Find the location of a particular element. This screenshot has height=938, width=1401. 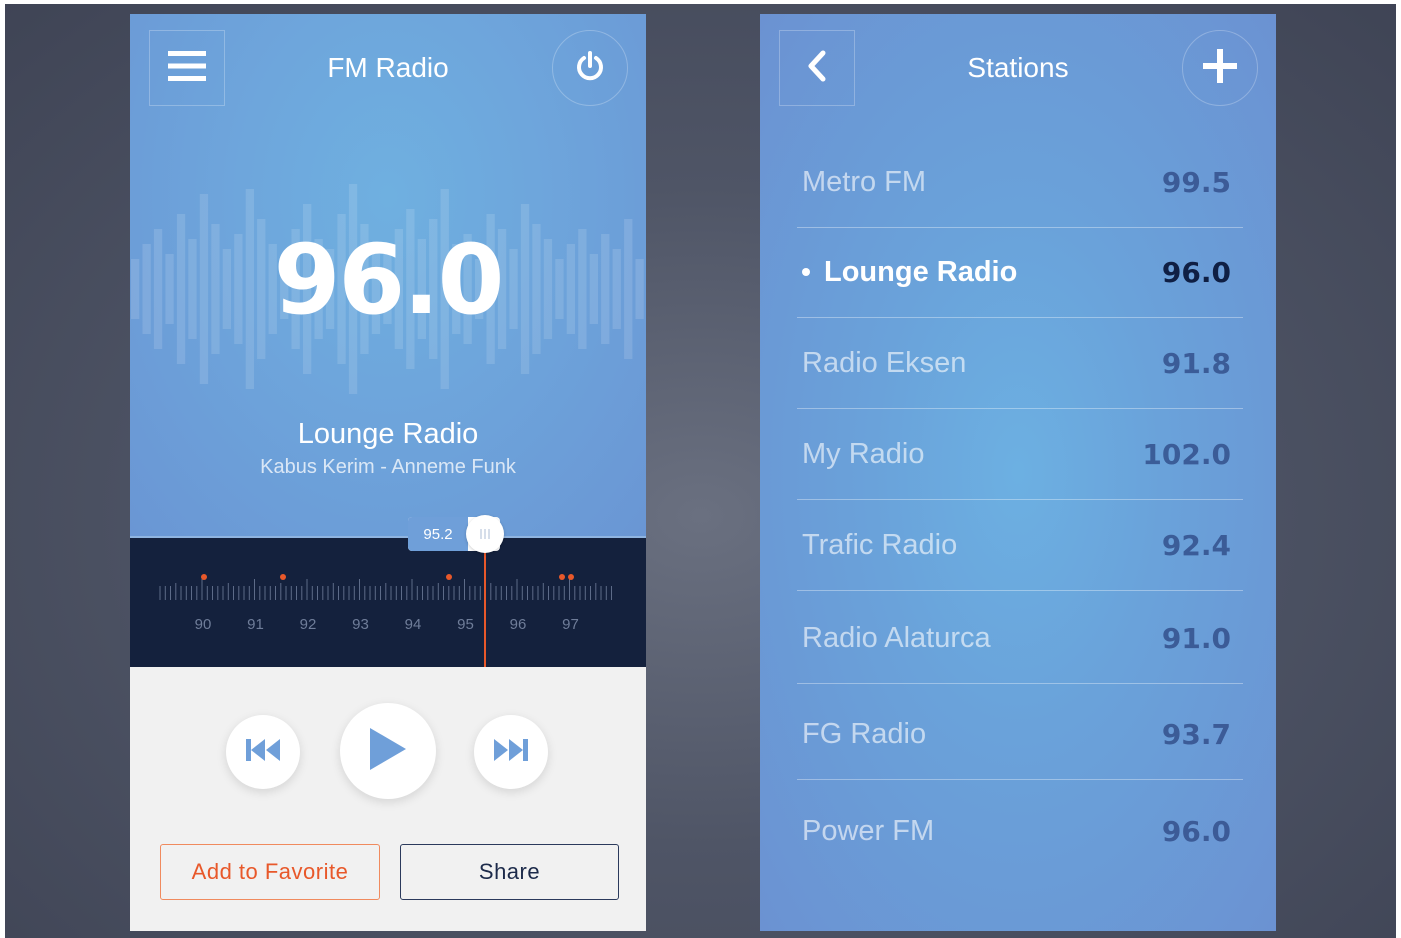

power-button is located at coordinates (590, 68).